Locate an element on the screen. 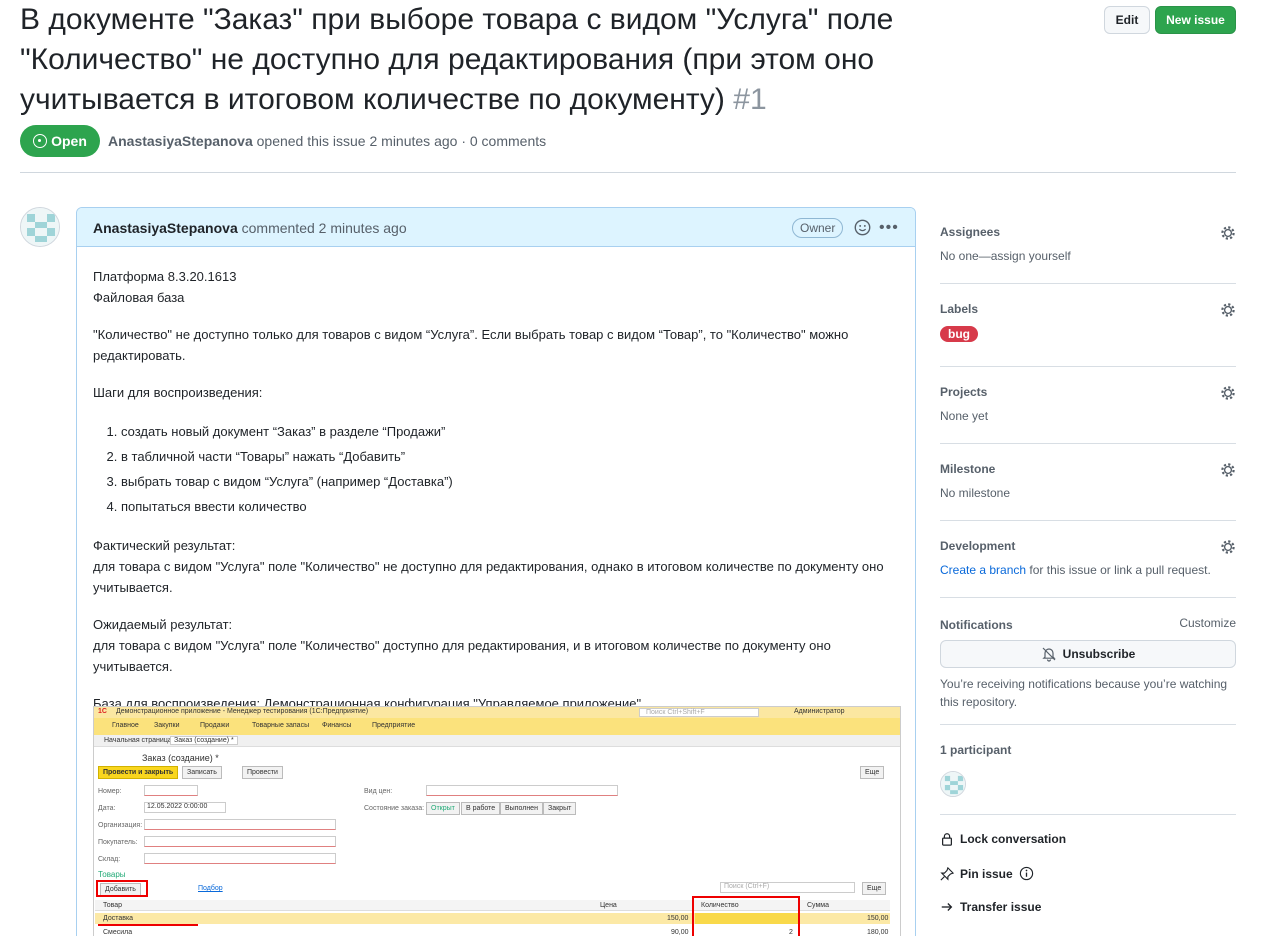  menu-item: Главное is located at coordinates (125, 725).